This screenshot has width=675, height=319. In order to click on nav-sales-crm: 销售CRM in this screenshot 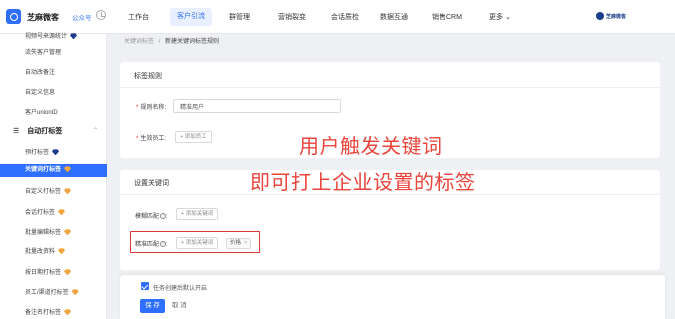, I will do `click(447, 17)`.